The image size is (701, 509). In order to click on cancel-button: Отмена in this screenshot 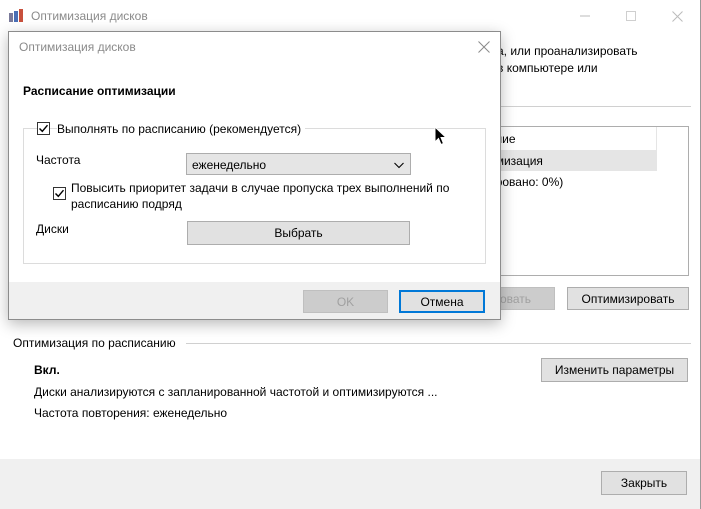, I will do `click(442, 301)`.